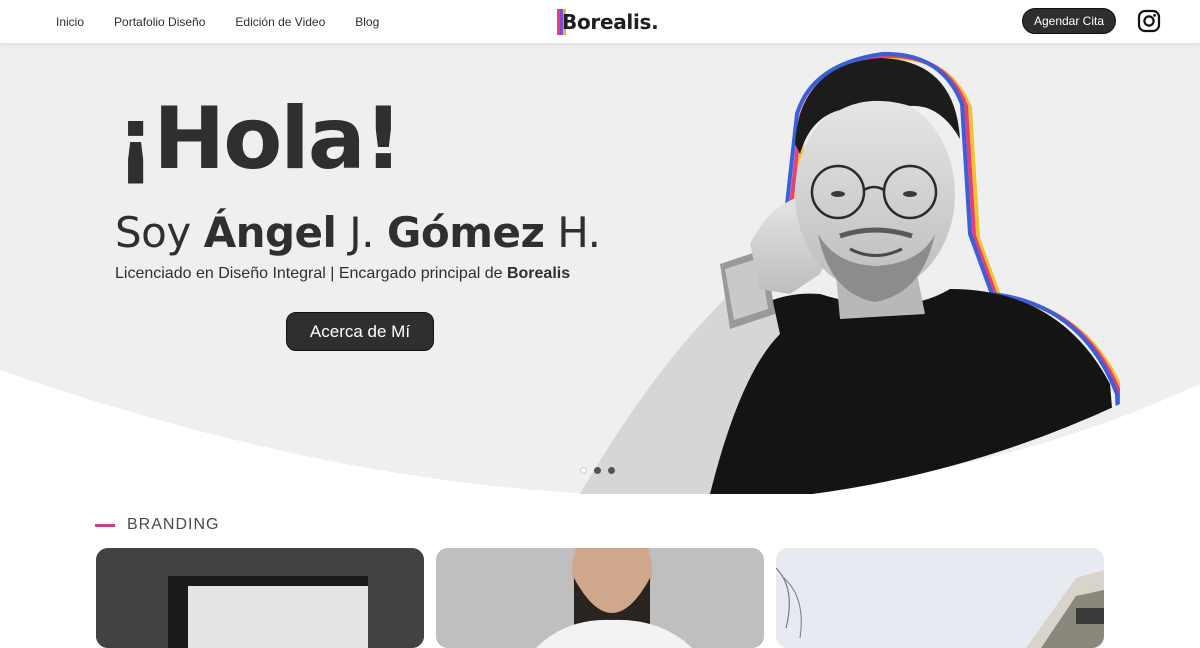 The width and height of the screenshot is (1200, 648). What do you see at coordinates (270, 232) in the screenshot?
I see `subtitle-first-name: Ángel` at bounding box center [270, 232].